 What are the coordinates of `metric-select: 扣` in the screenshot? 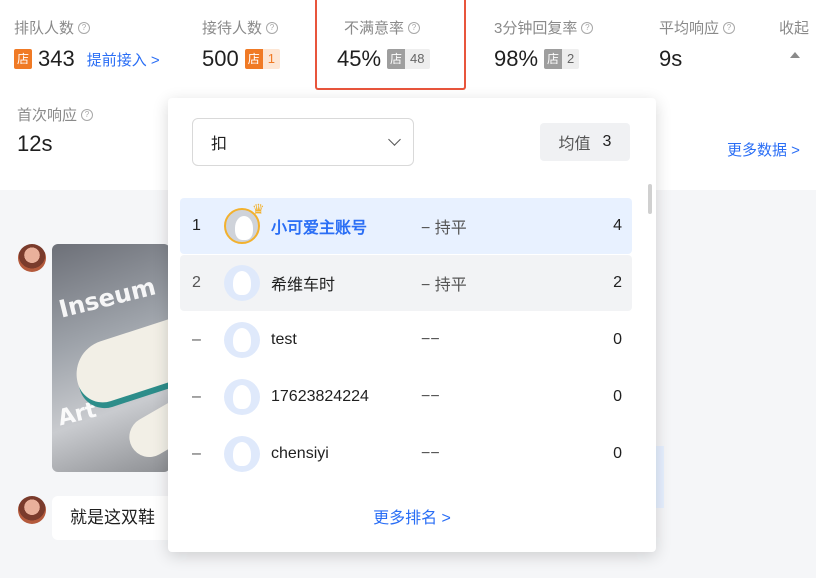 It's located at (303, 142).